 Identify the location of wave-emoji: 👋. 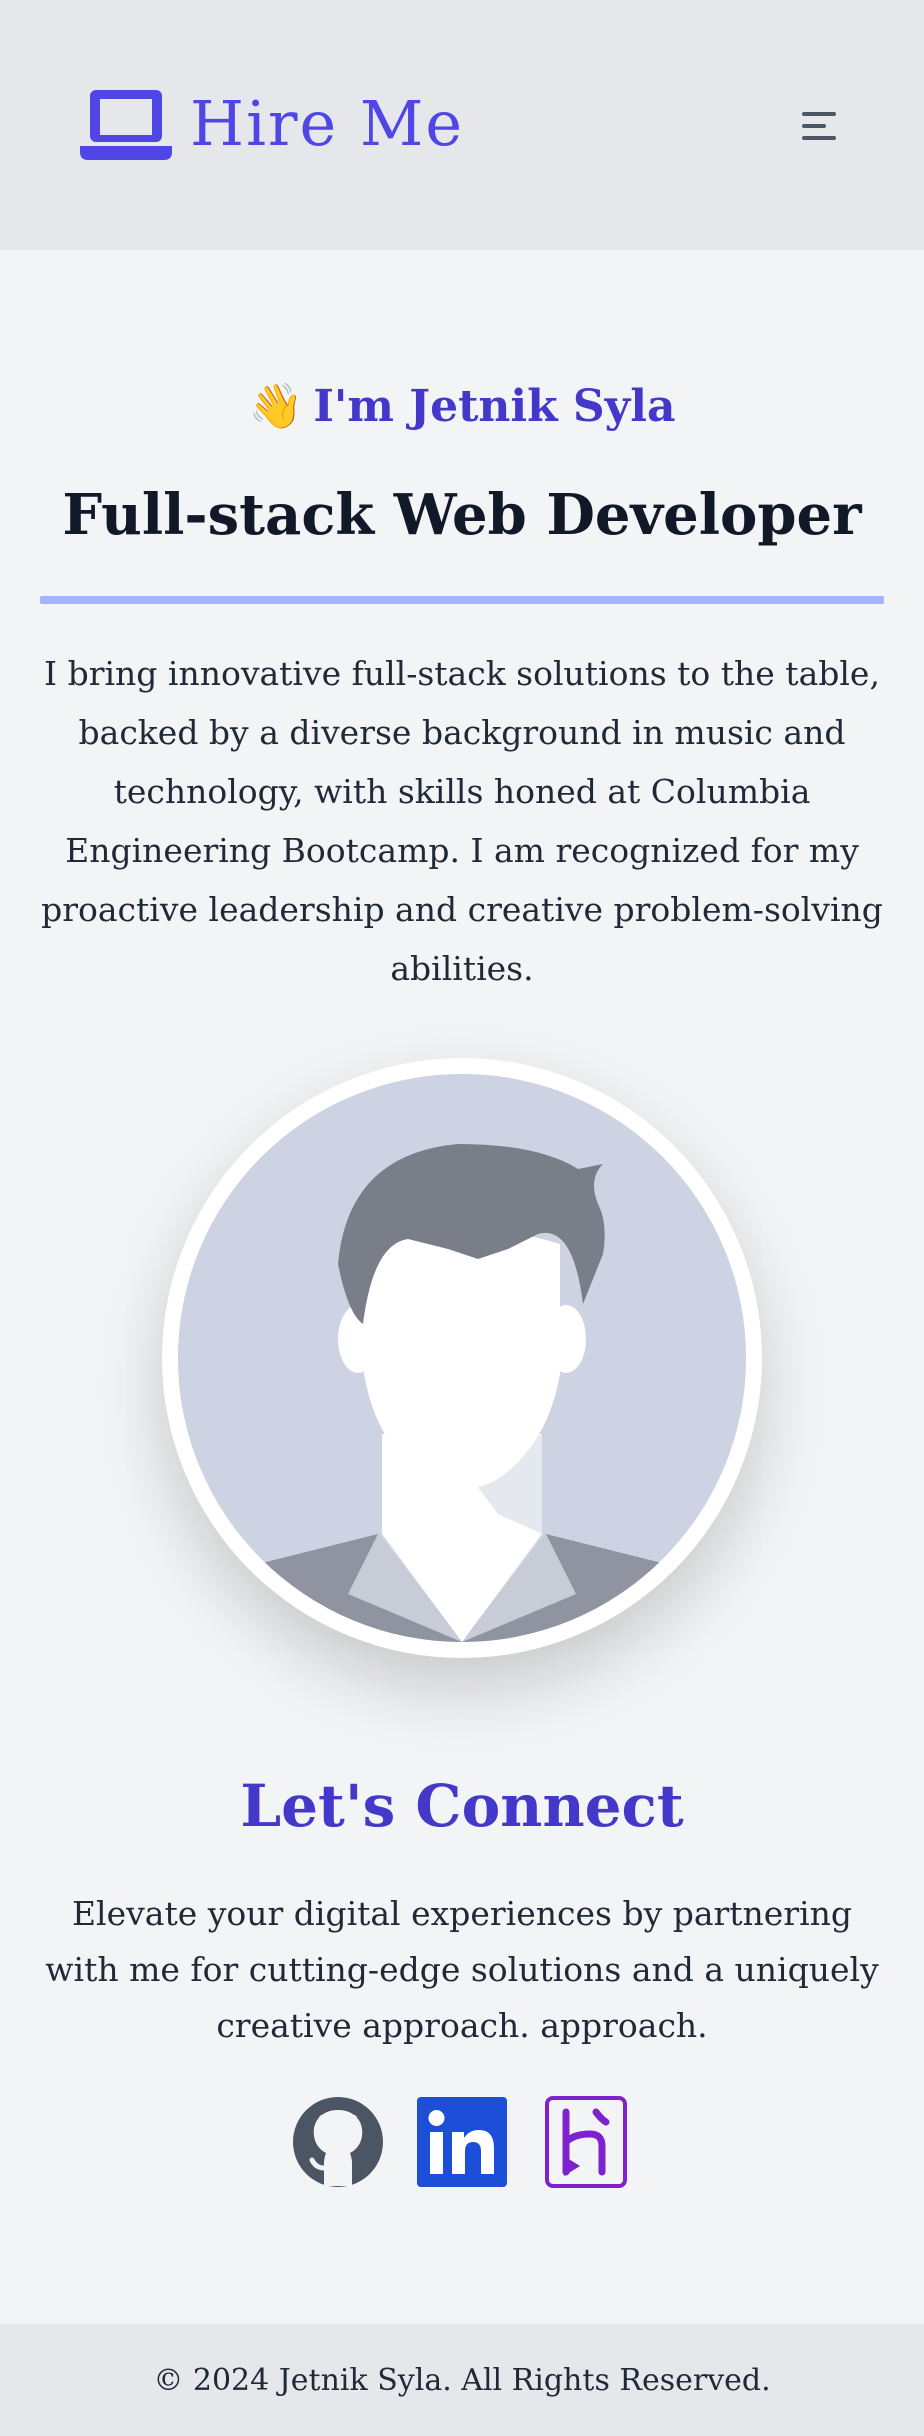
(276, 406).